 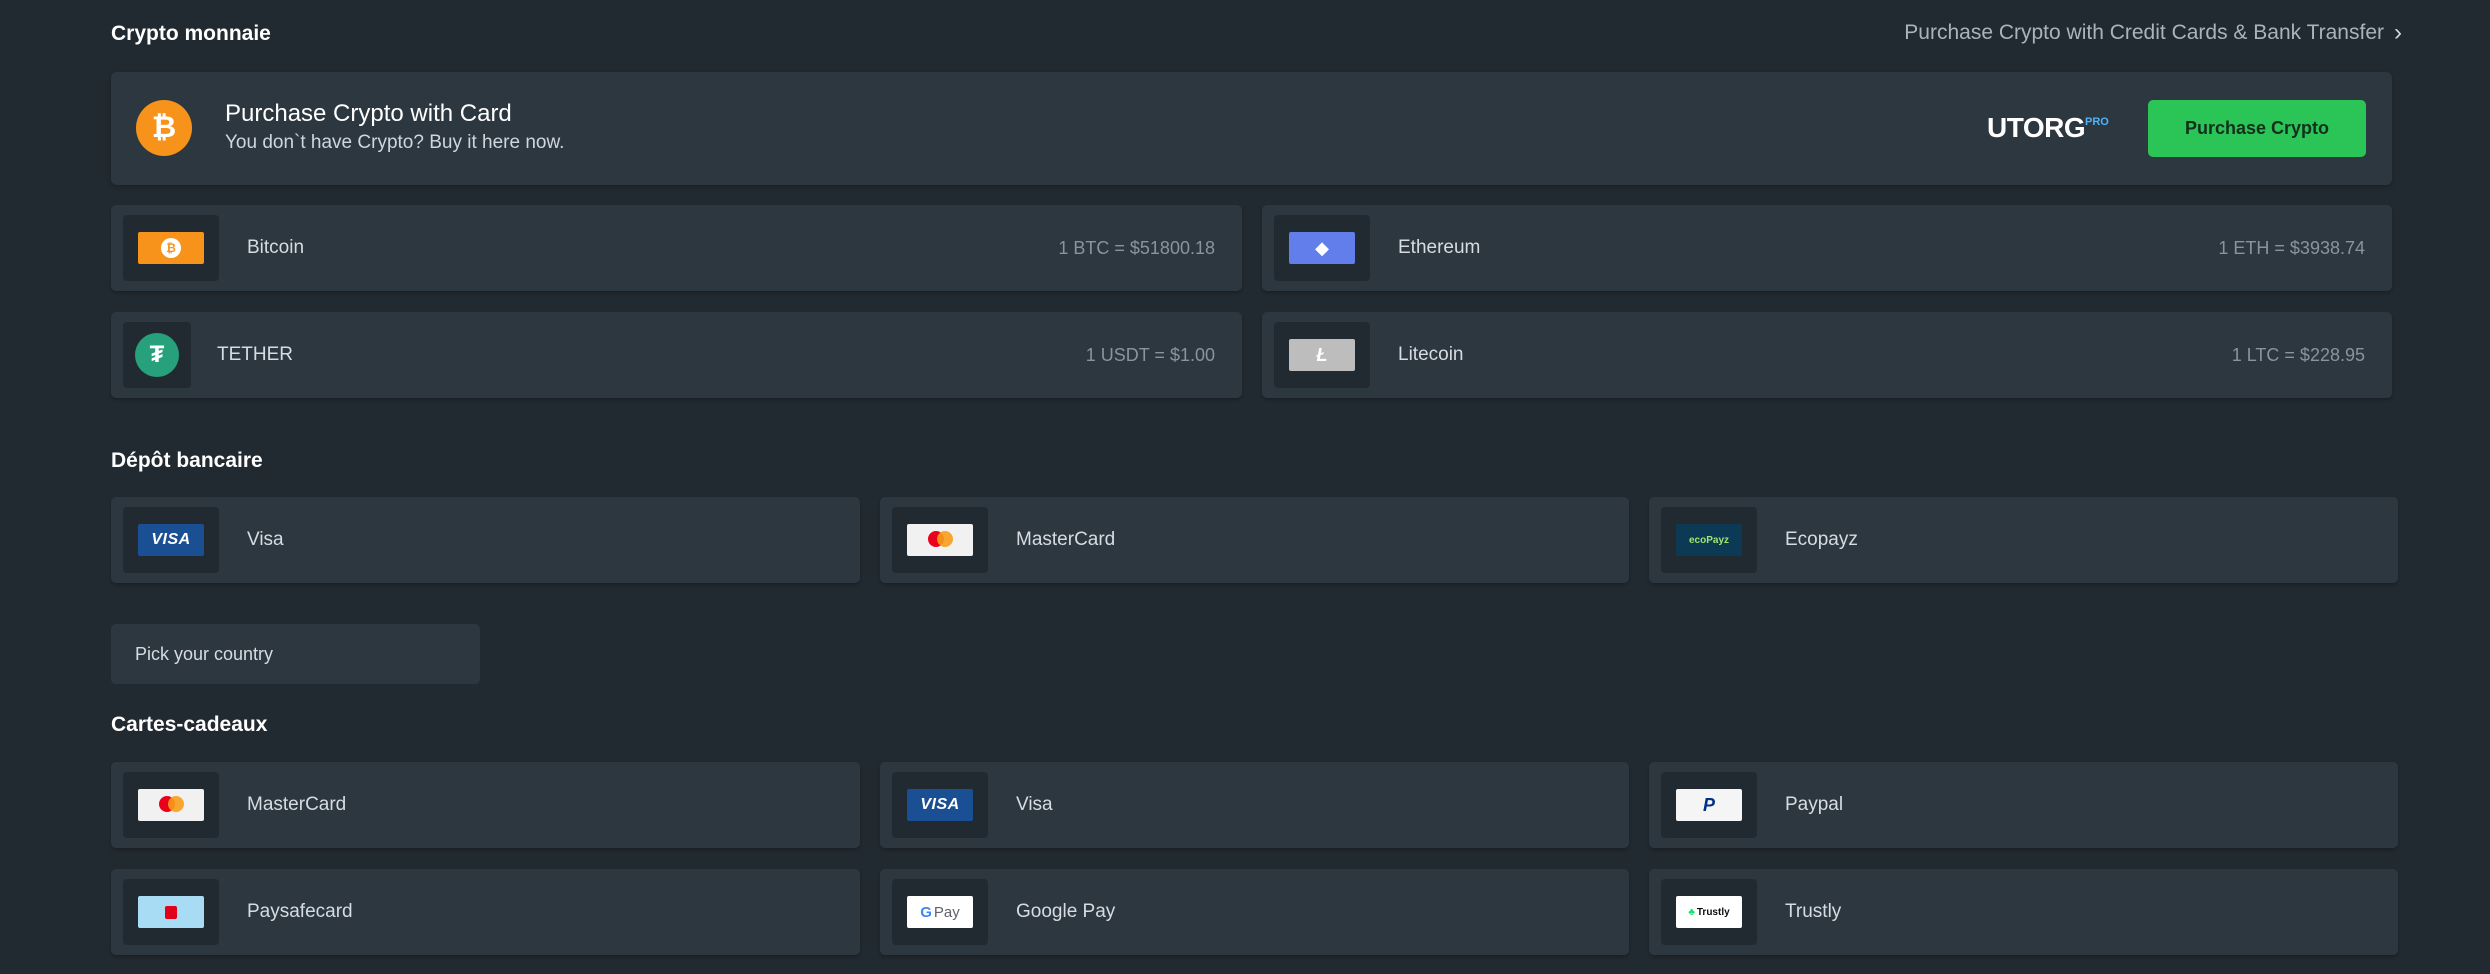 What do you see at coordinates (2257, 128) in the screenshot?
I see `purchase-crypto-button: Purchase Crypto` at bounding box center [2257, 128].